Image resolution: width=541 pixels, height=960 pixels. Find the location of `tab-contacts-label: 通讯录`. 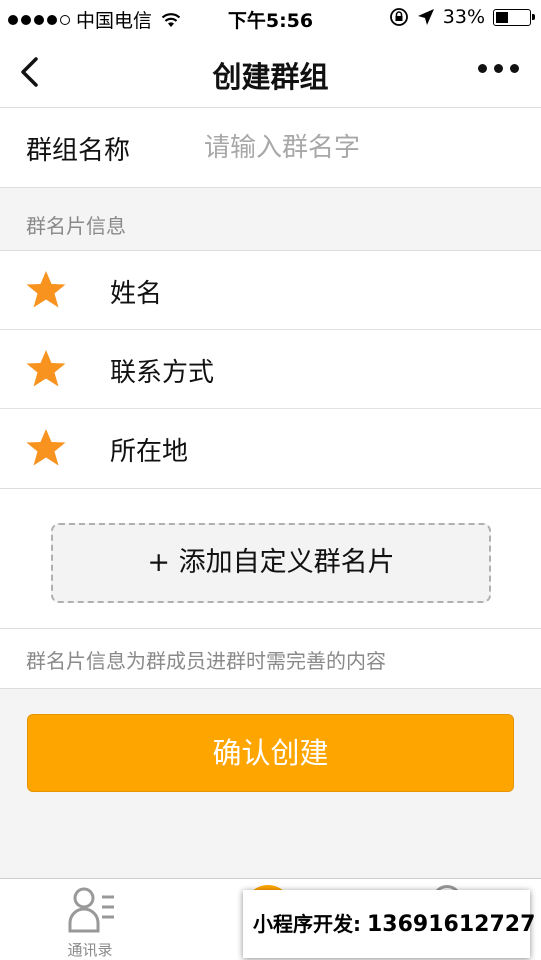

tab-contacts-label: 通讯录 is located at coordinates (90, 950).